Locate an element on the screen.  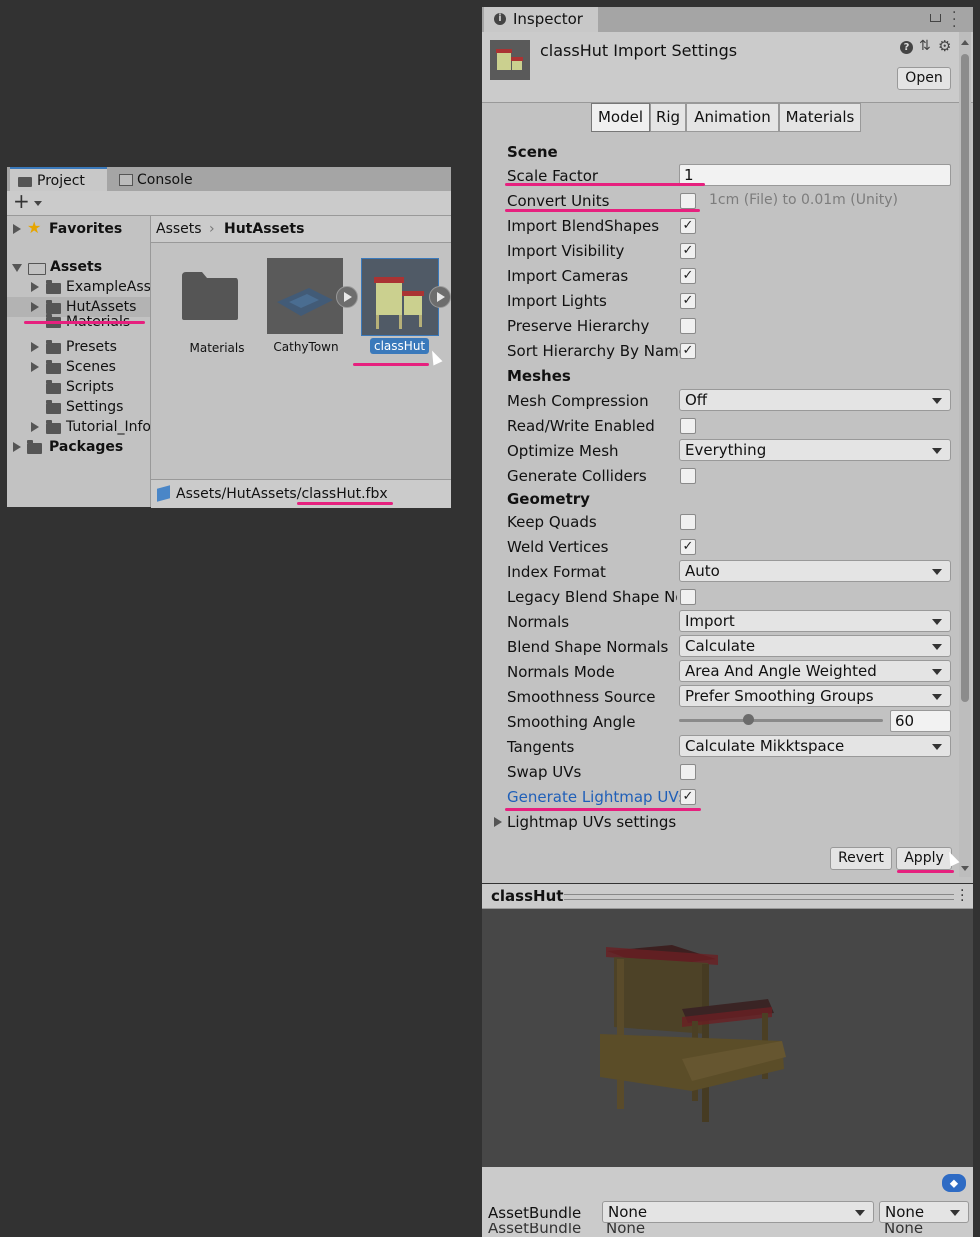
slider-thumb is located at coordinates (748, 719).